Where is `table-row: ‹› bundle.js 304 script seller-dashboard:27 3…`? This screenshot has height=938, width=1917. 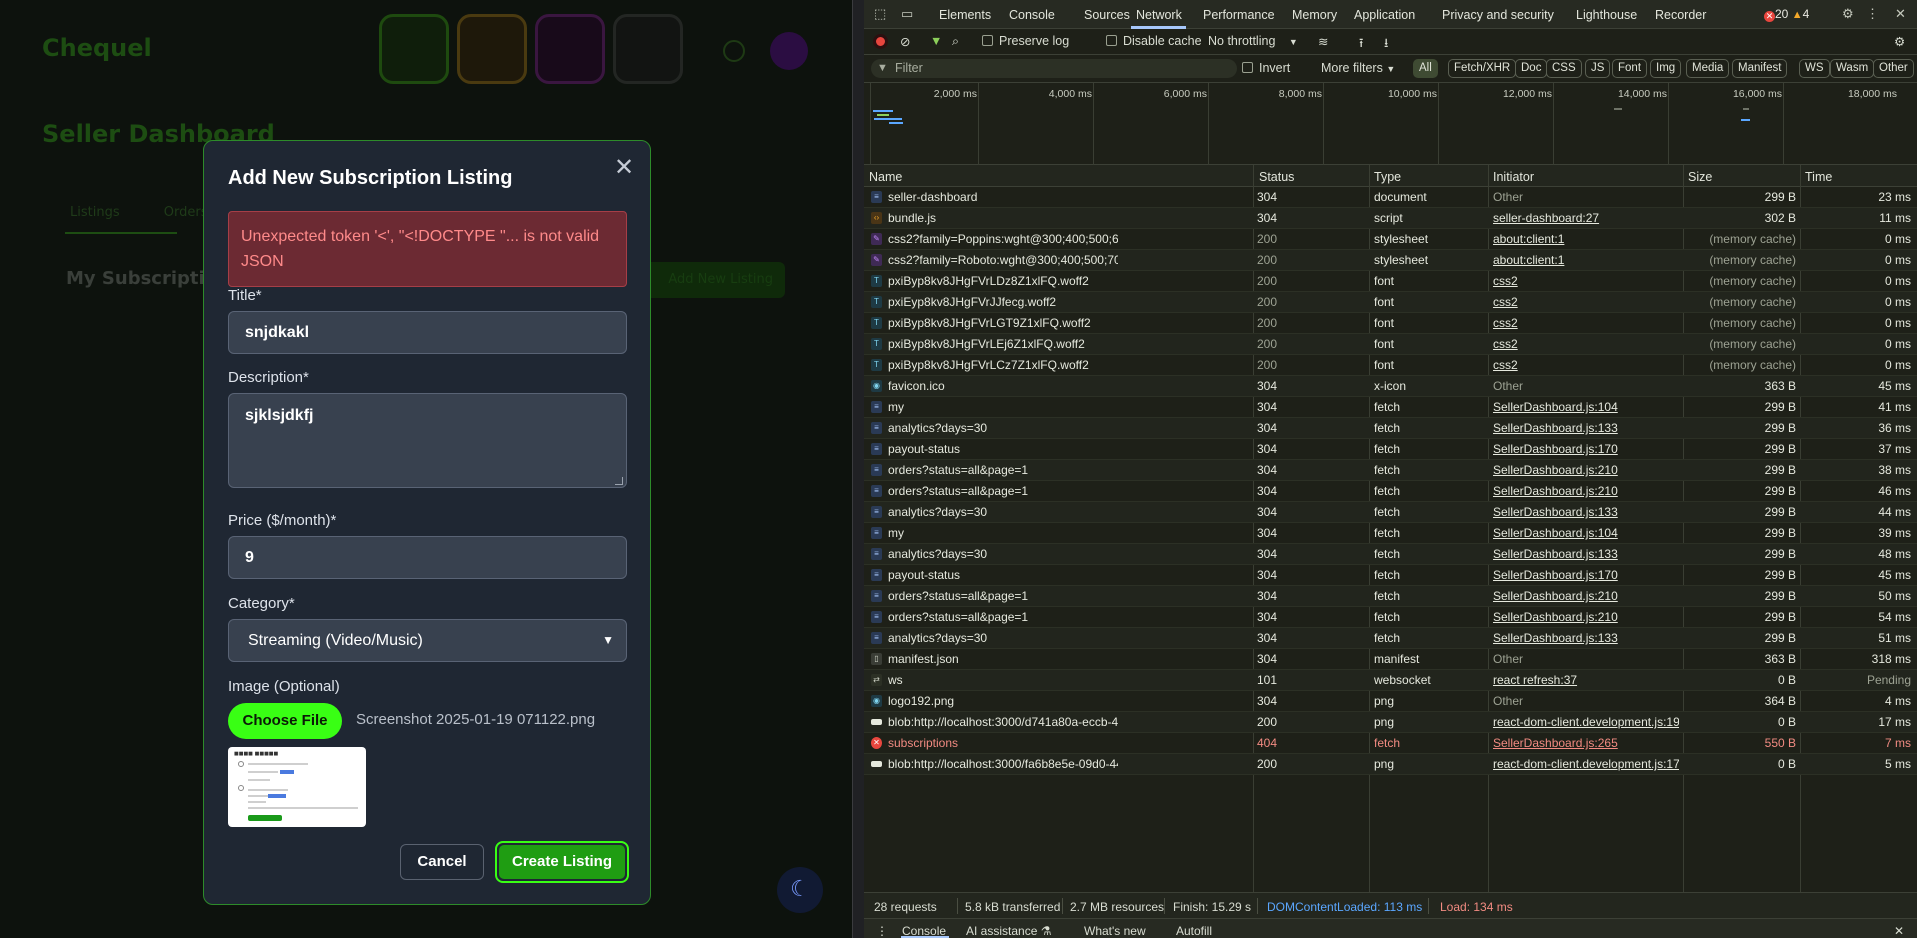 table-row: ‹› bundle.js 304 script seller-dashboard:27 3… is located at coordinates (1390, 218).